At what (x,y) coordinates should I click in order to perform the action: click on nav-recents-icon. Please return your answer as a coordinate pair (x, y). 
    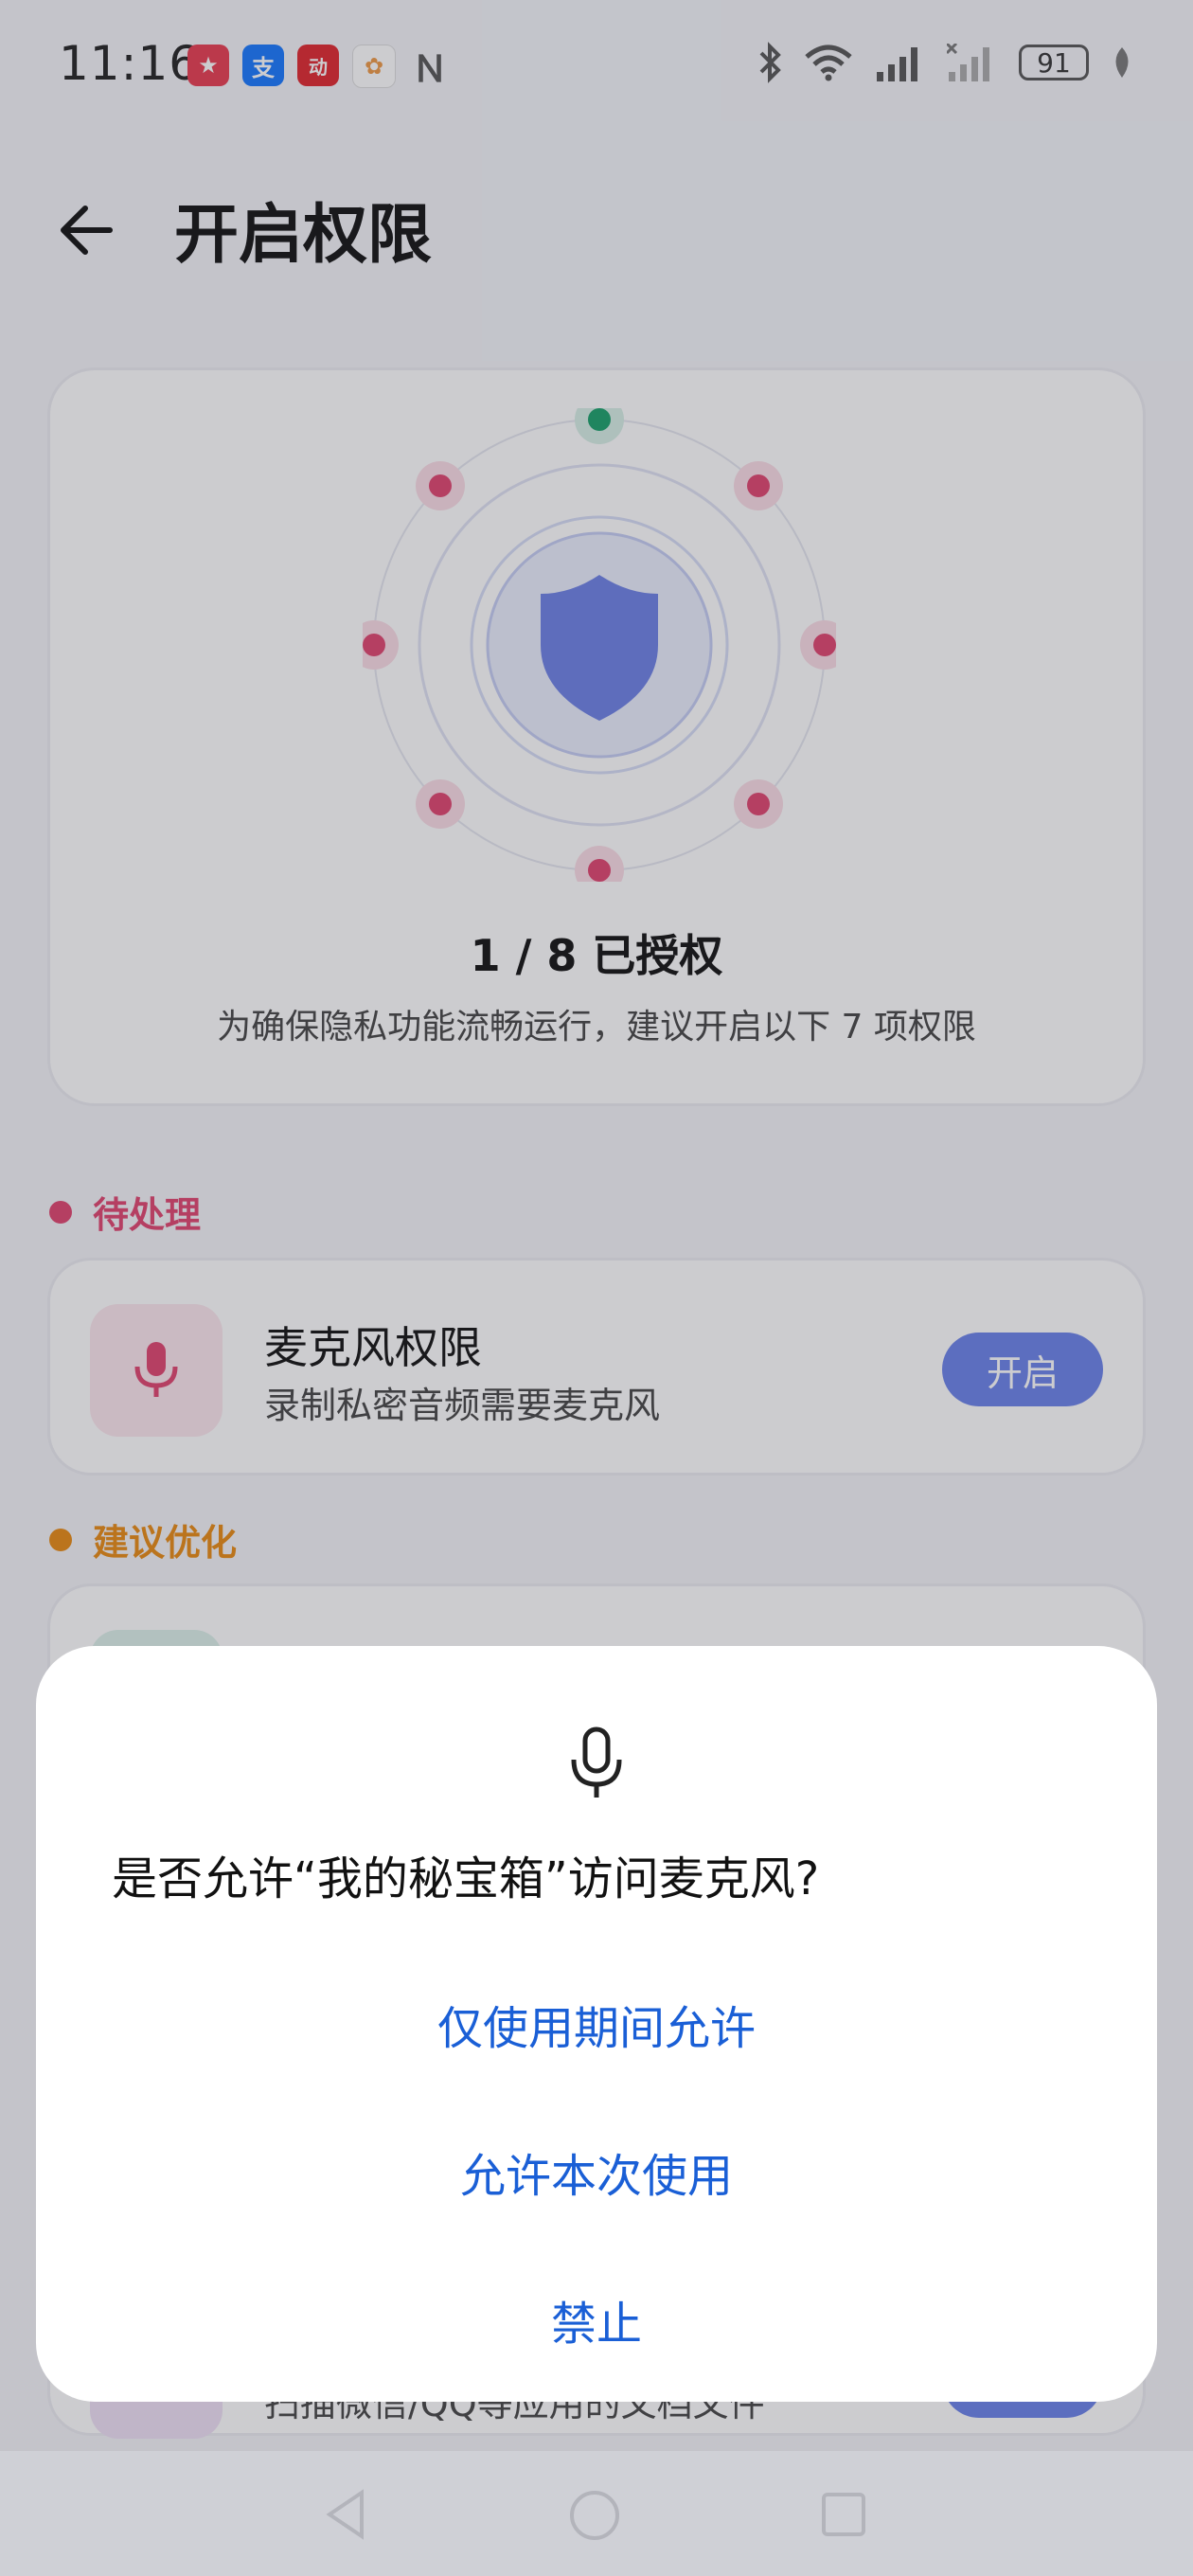
    Looking at the image, I should click on (843, 2514).